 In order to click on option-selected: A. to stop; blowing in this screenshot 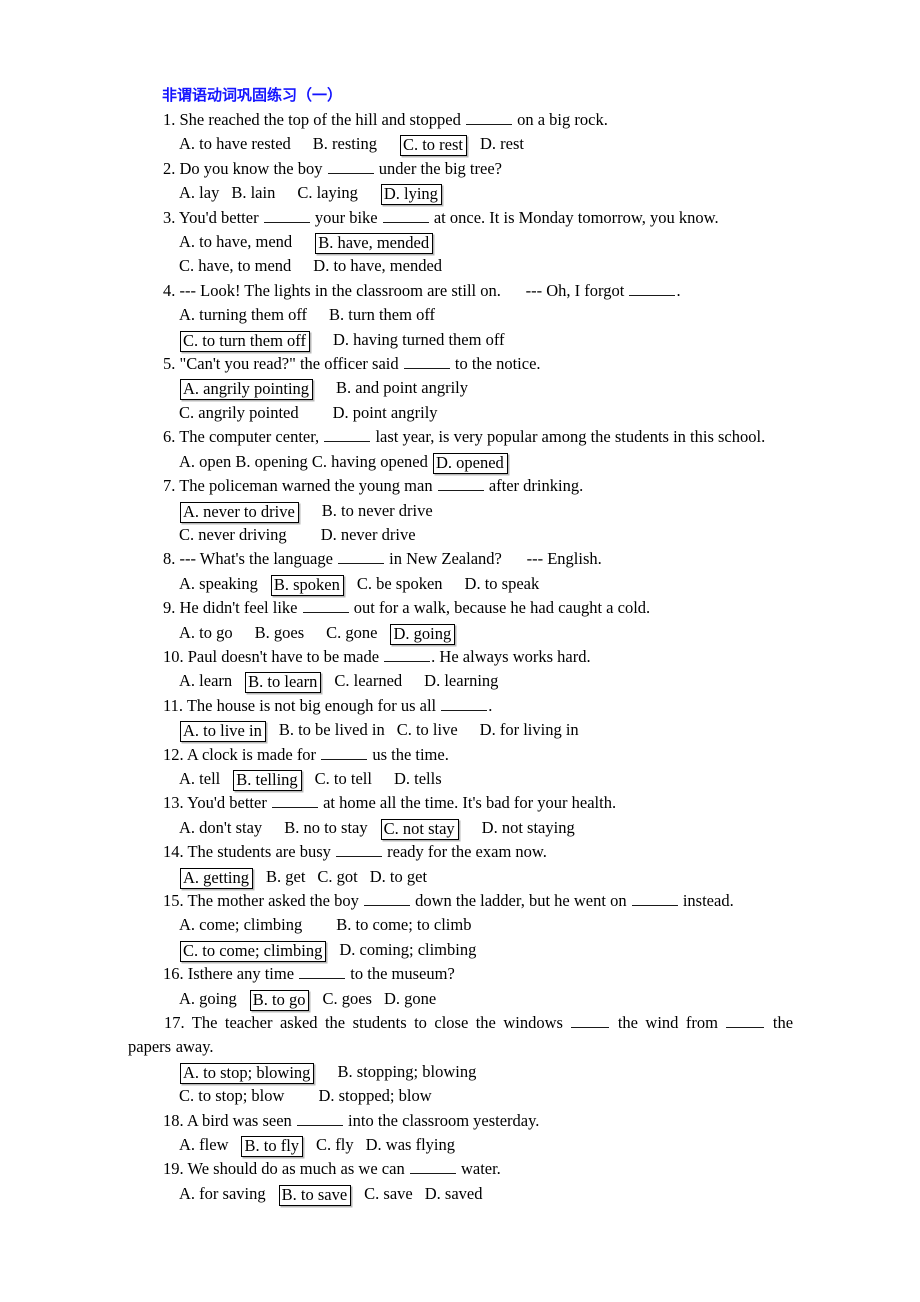, I will do `click(247, 1073)`.